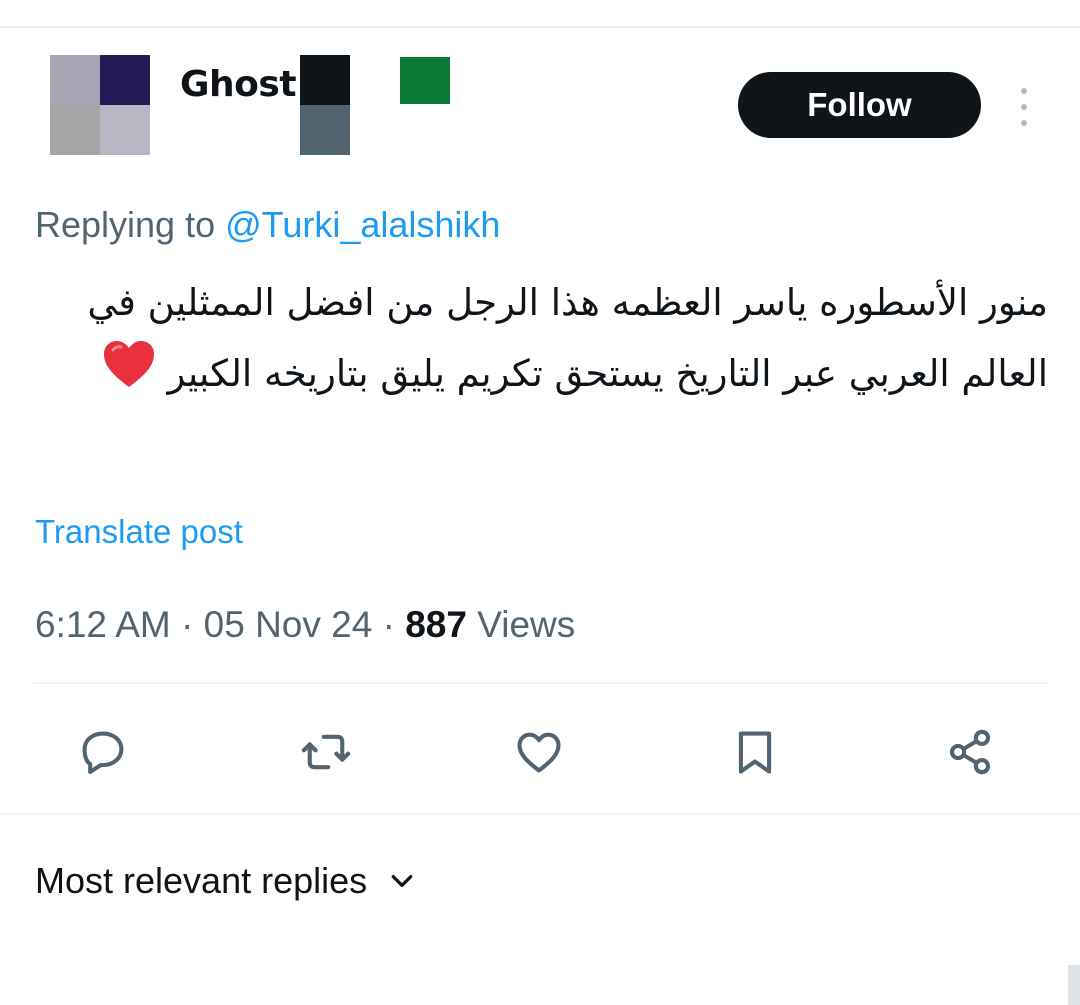  I want to click on share-button, so click(970, 752).